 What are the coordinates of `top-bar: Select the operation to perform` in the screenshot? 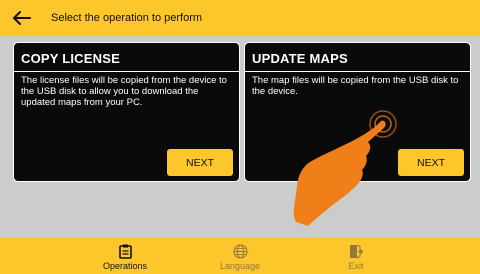 It's located at (240, 18).